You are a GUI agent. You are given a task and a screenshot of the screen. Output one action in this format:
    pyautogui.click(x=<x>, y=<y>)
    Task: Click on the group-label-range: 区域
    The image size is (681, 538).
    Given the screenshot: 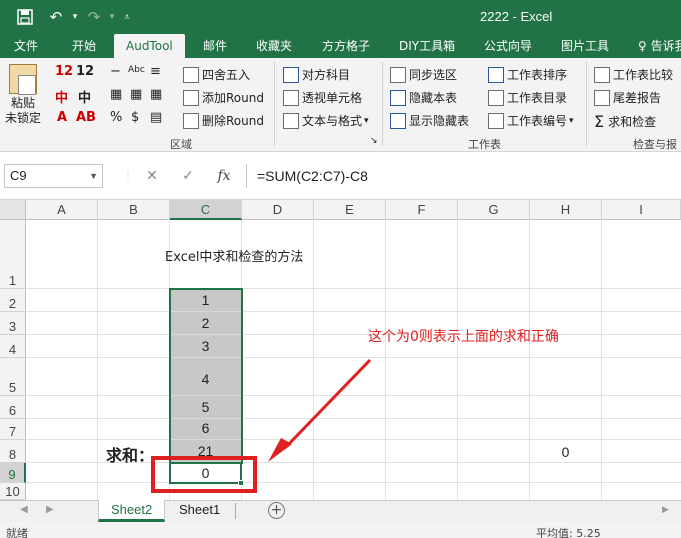 What is the action you would take?
    pyautogui.click(x=181, y=144)
    